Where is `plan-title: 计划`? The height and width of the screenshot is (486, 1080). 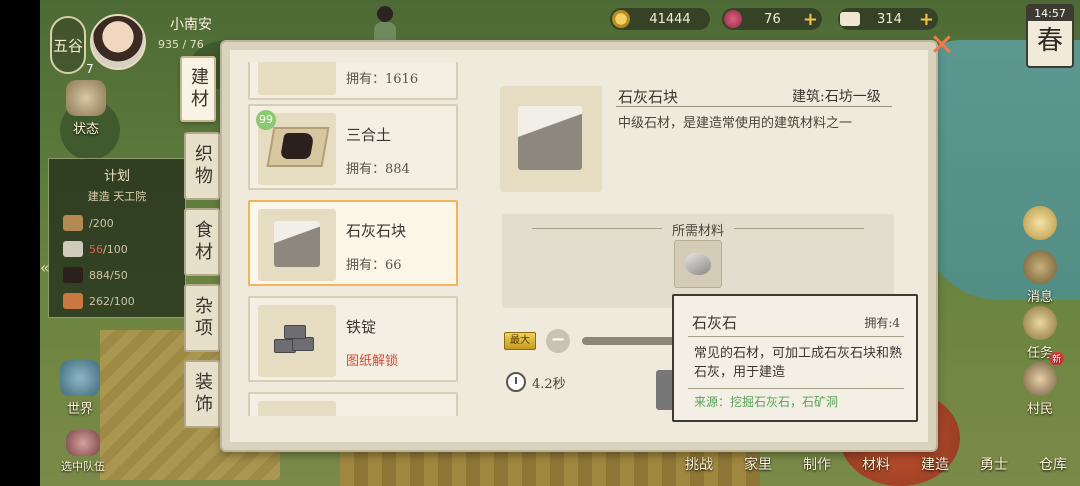 plan-title: 计划 is located at coordinates (116, 176).